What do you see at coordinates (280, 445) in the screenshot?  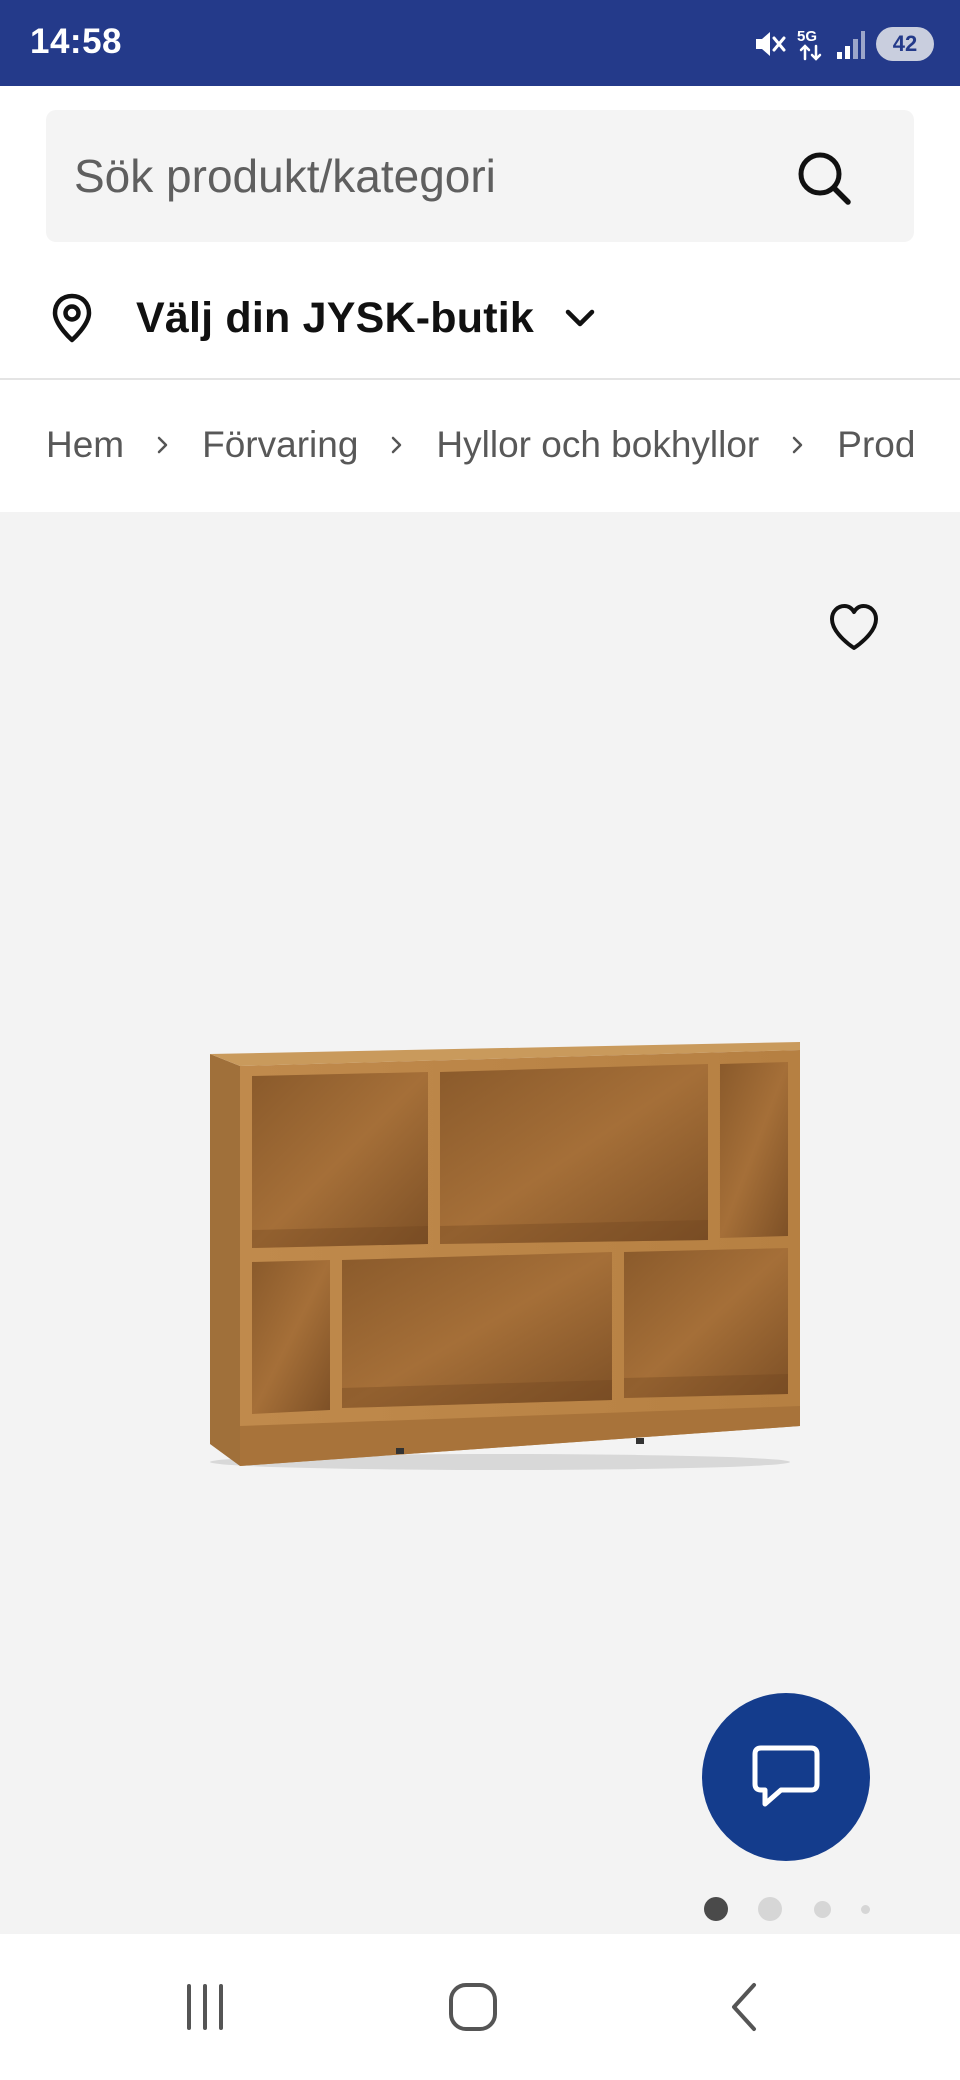 I see `breadcrumb-item-forvaring: Förvaring` at bounding box center [280, 445].